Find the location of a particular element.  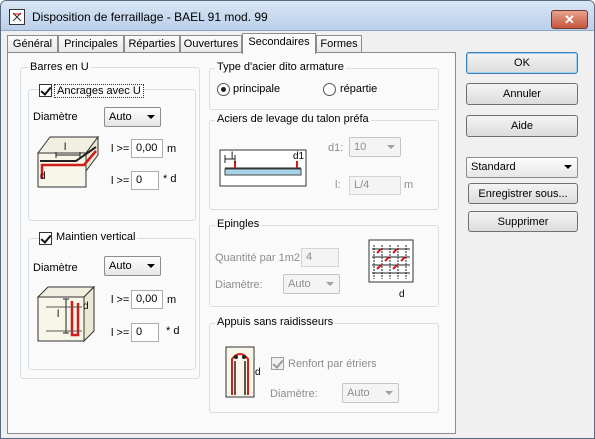

ancrages-diametre-select: Auto is located at coordinates (132, 117).